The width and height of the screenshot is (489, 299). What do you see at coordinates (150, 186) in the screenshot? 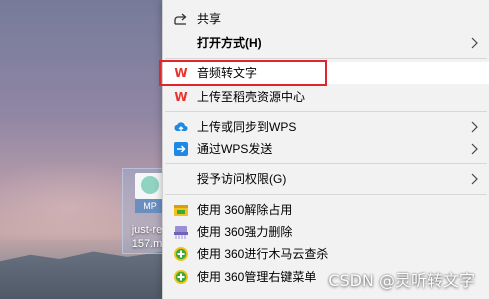
I see `file-thumbnail` at bounding box center [150, 186].